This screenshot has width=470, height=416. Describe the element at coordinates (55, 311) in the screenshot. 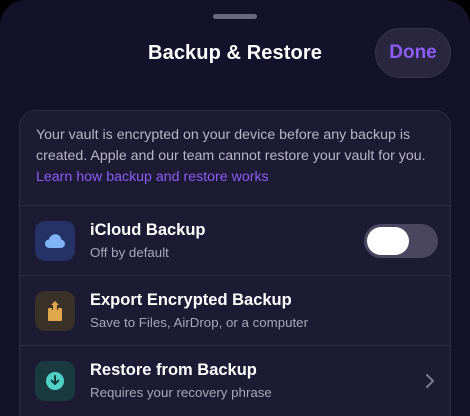

I see `share-icon` at that location.